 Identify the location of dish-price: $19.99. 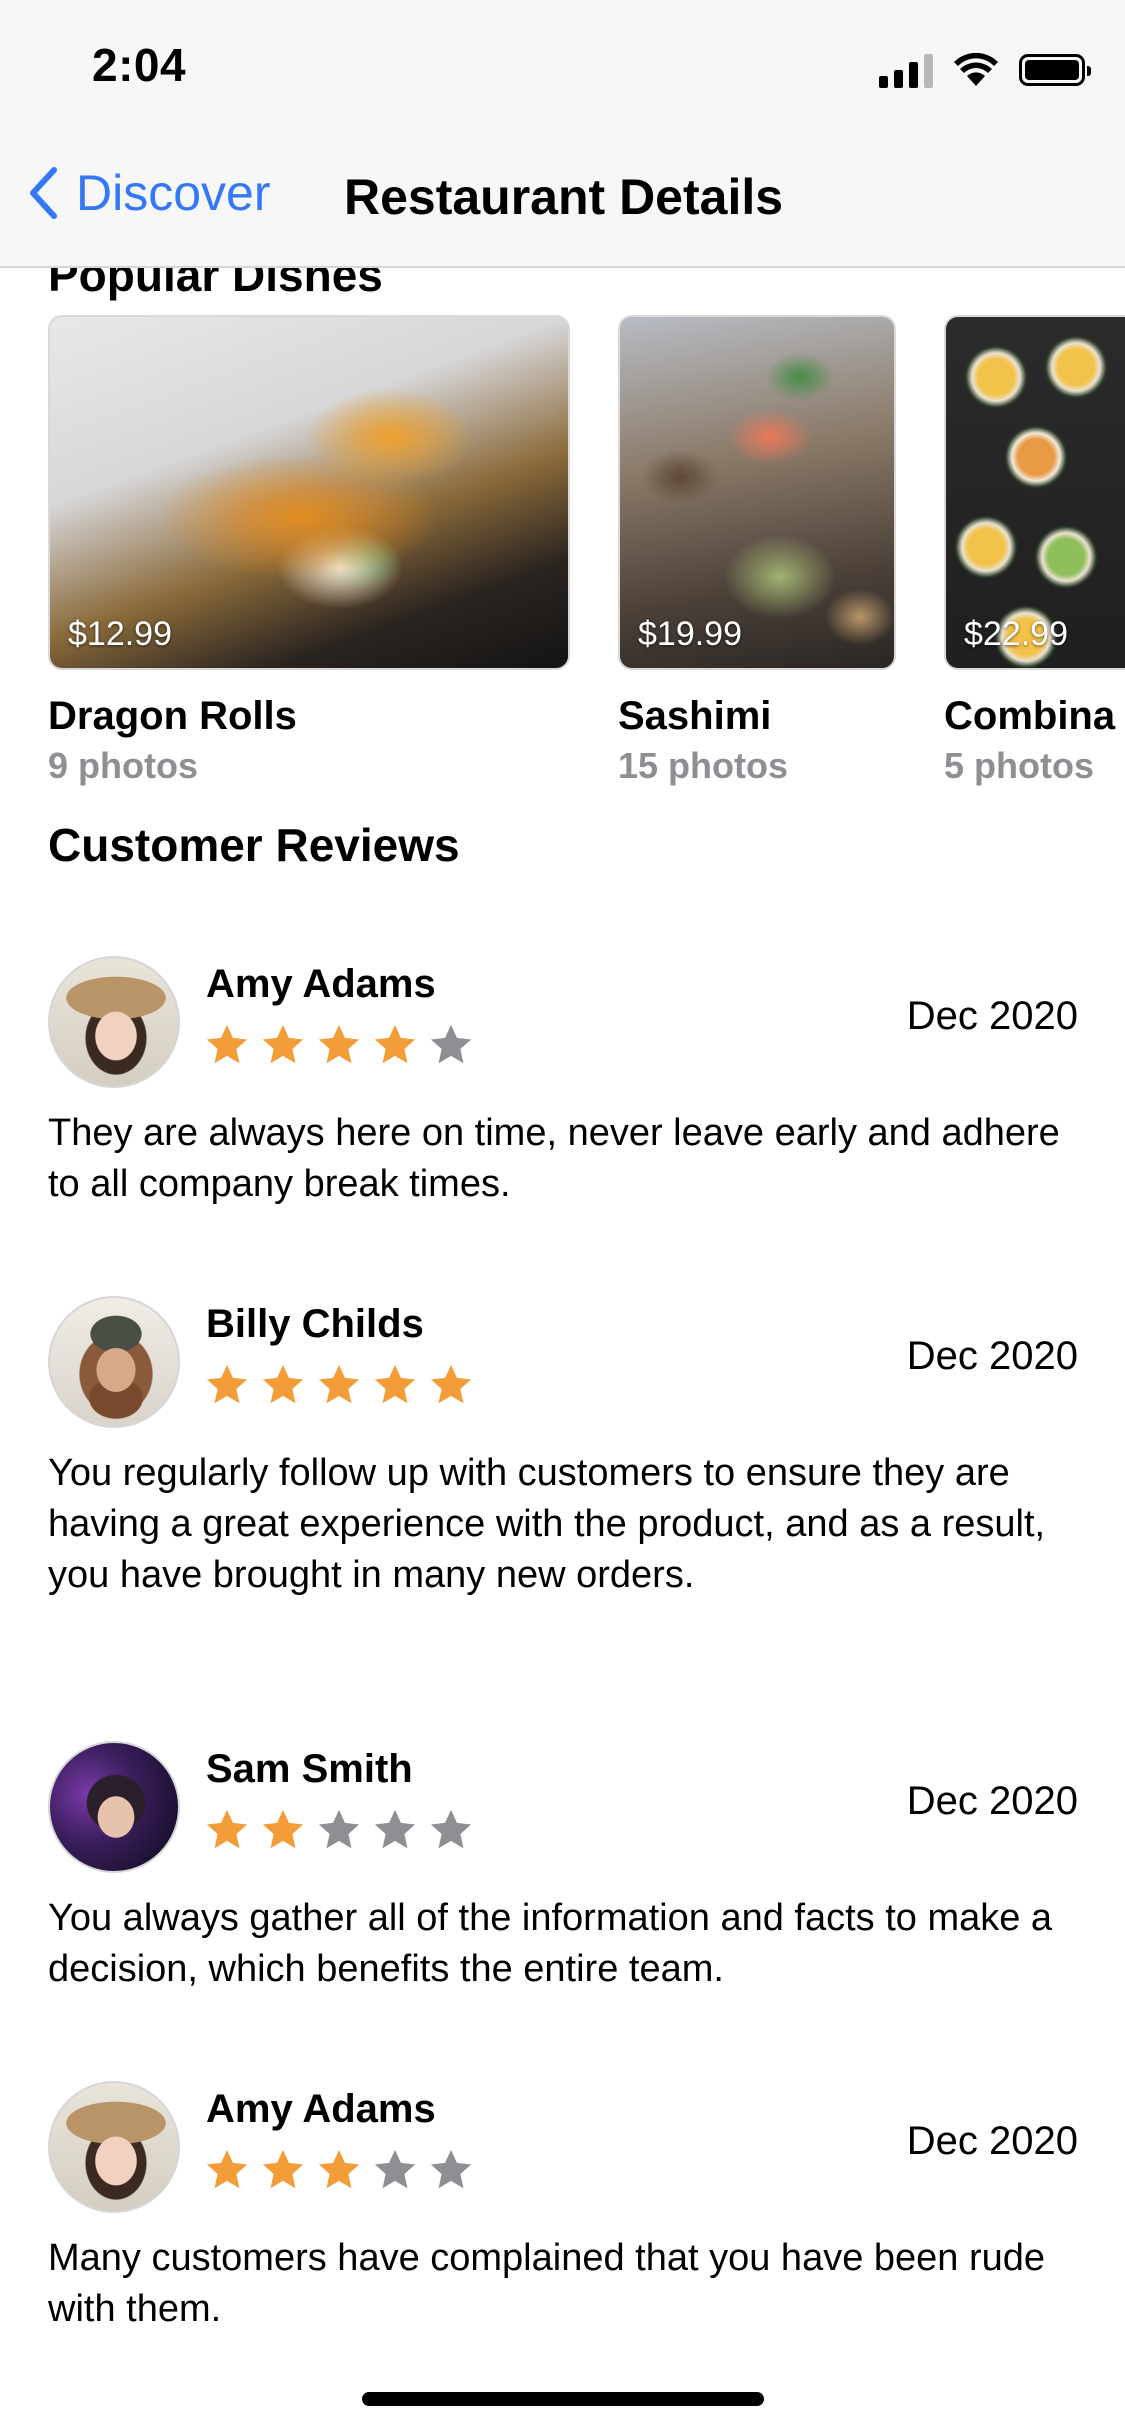
(690, 634).